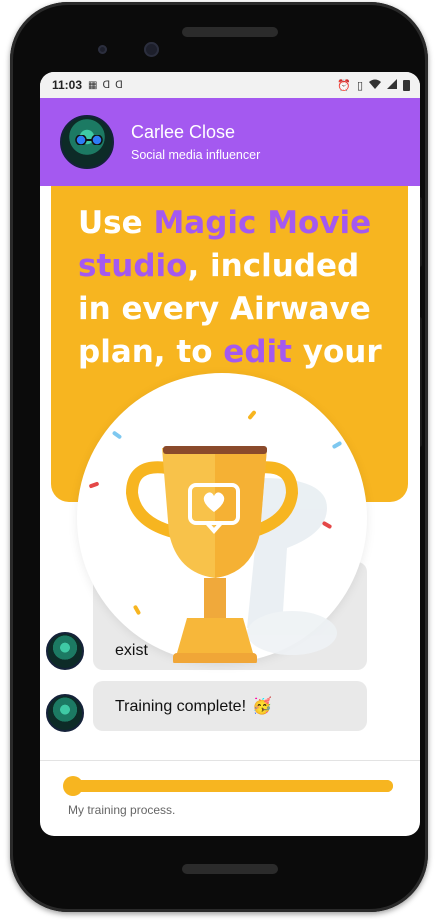  I want to click on promo-highlight-edit: edit, so click(257, 352).